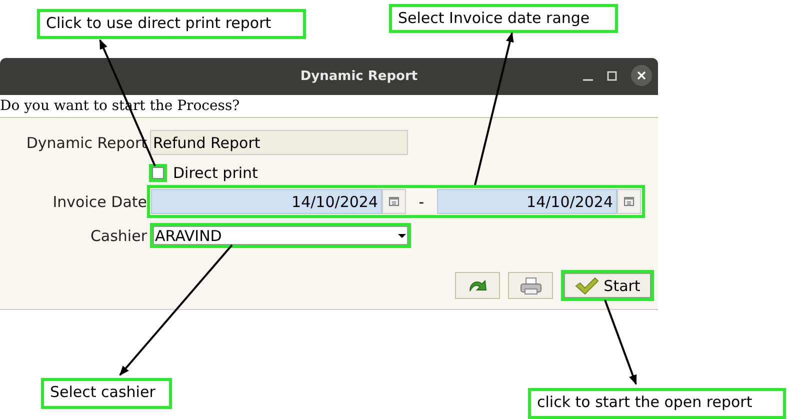  What do you see at coordinates (358, 76) in the screenshot?
I see `window-title: Dynamic Report` at bounding box center [358, 76].